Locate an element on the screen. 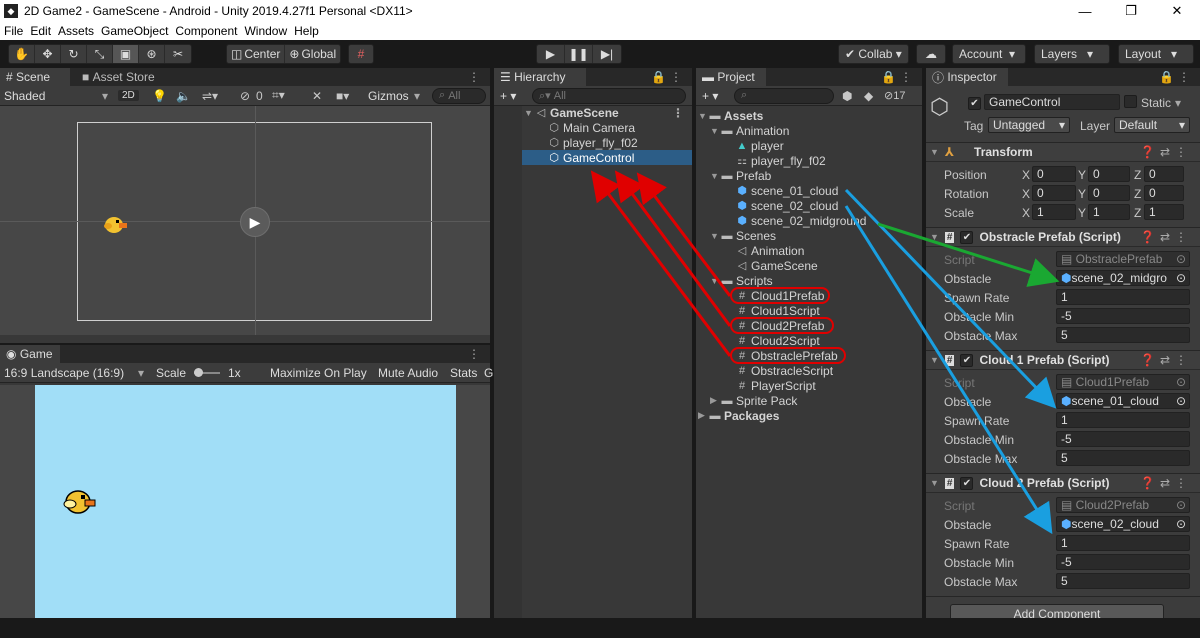 The image size is (1200, 638). scene-viewport: ▶ is located at coordinates (245, 220).